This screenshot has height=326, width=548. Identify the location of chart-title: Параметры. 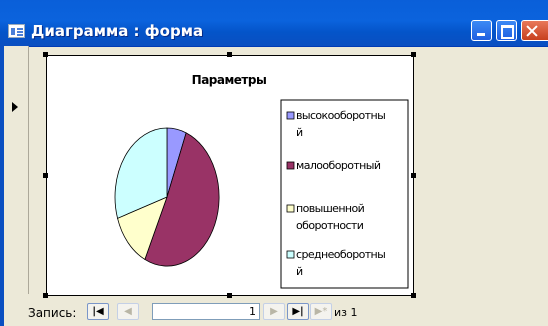
(229, 80).